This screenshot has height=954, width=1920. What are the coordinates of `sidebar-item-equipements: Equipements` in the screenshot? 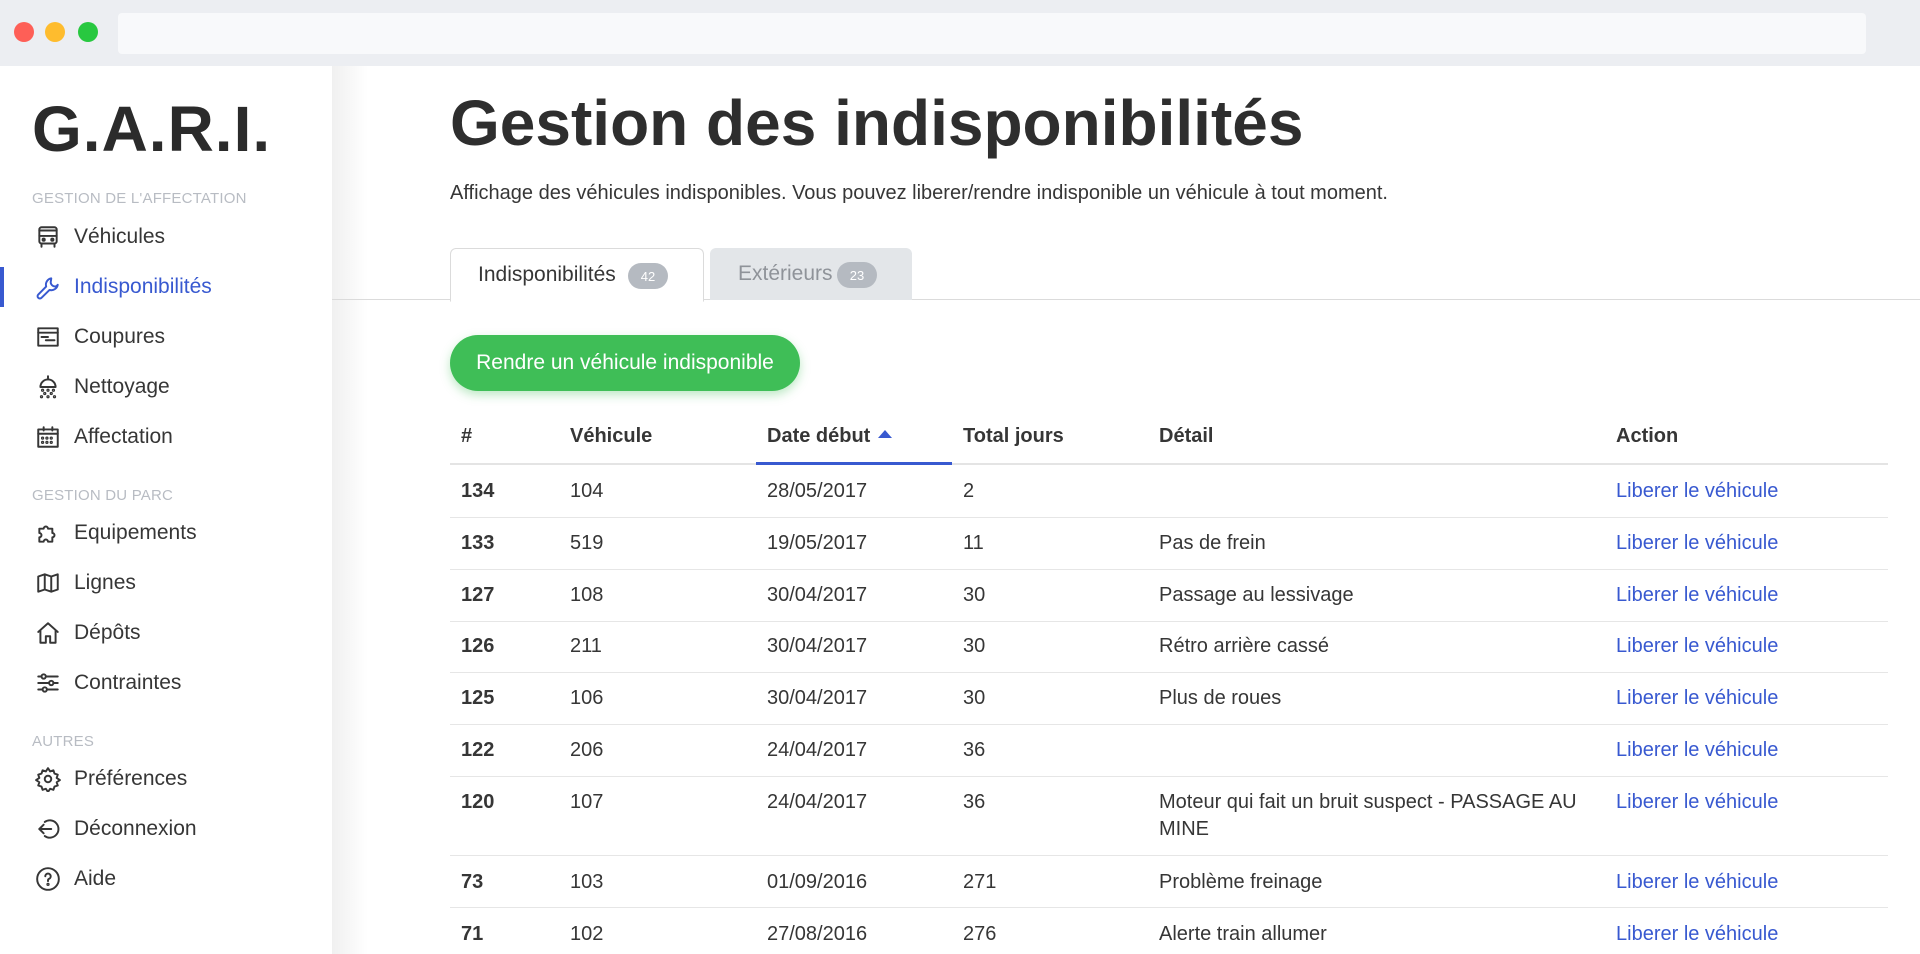 It's located at (166, 533).